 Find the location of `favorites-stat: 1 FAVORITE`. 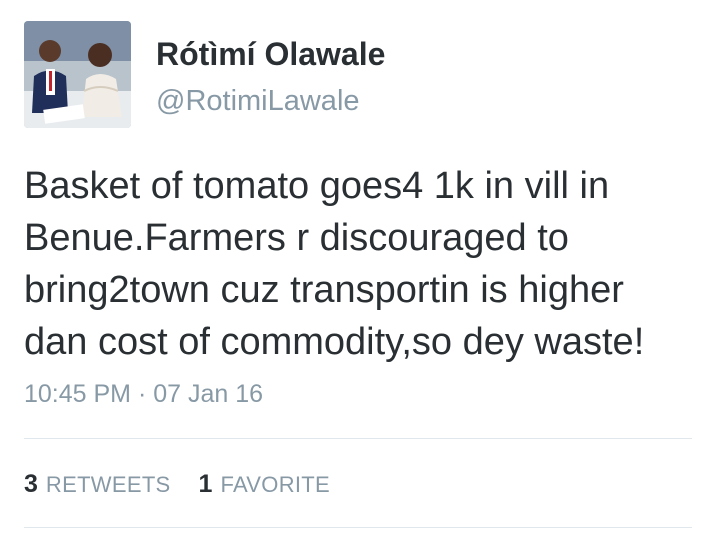

favorites-stat: 1 FAVORITE is located at coordinates (264, 484).